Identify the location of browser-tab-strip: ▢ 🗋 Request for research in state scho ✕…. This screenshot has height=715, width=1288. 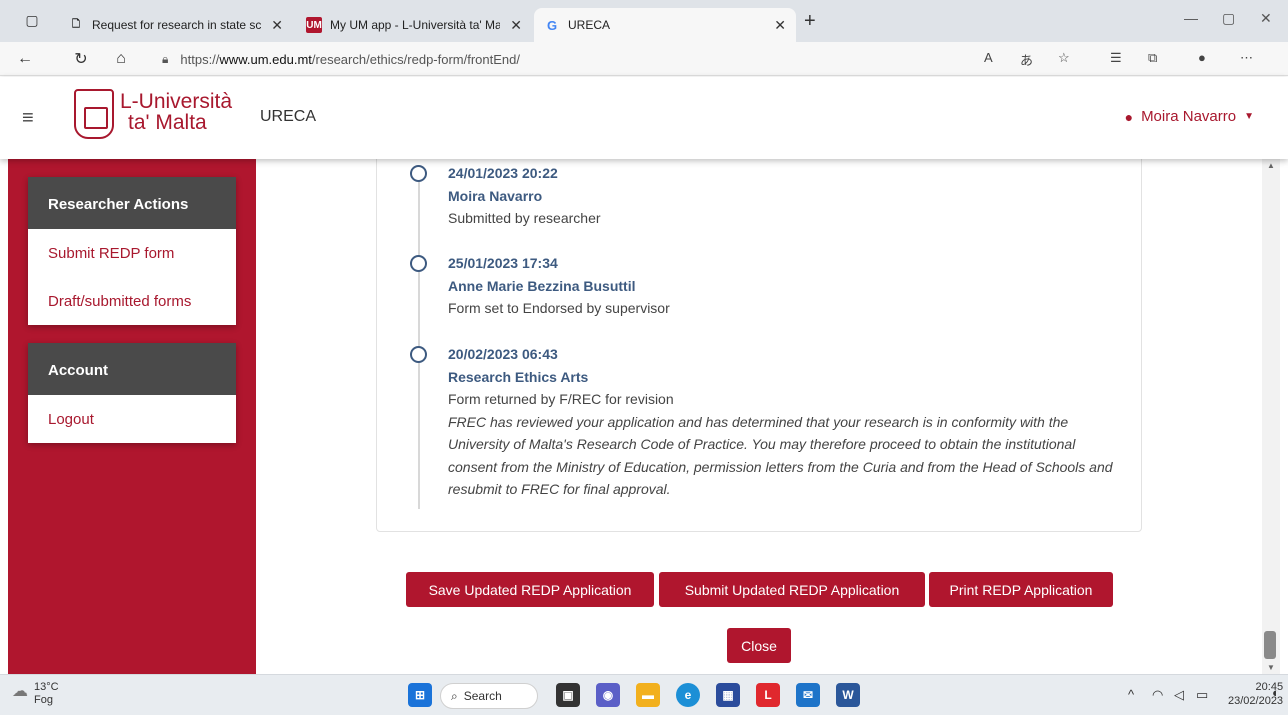
(644, 21).